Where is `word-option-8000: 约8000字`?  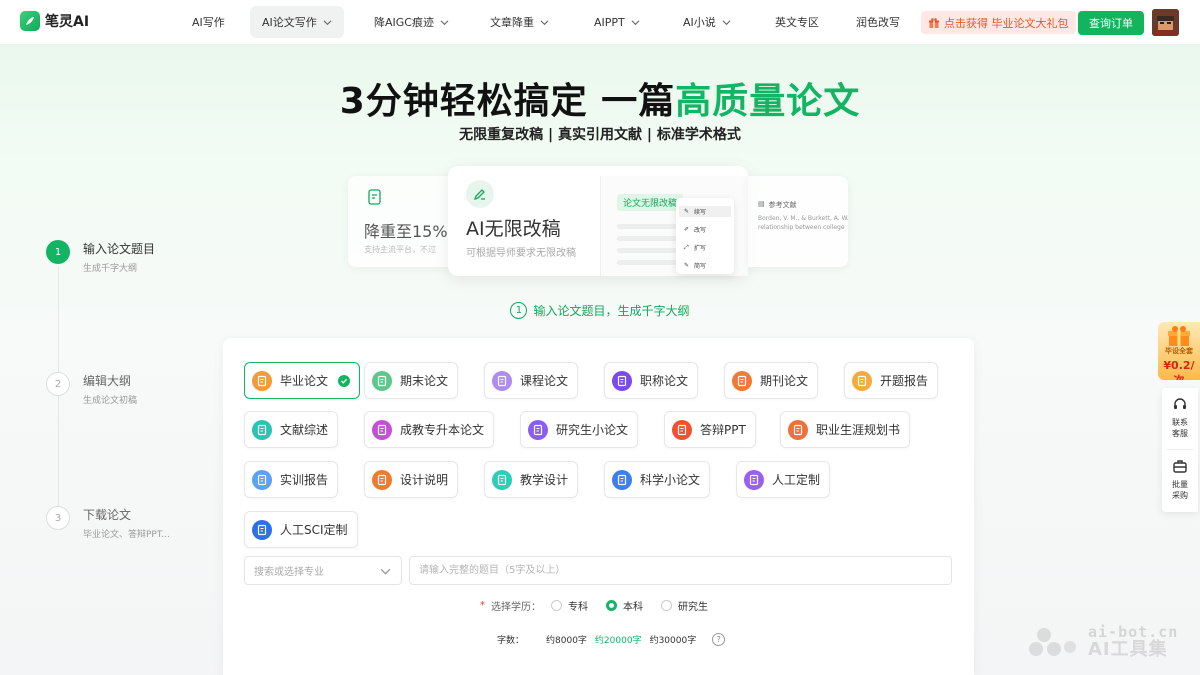 word-option-8000: 约8000字 is located at coordinates (566, 639).